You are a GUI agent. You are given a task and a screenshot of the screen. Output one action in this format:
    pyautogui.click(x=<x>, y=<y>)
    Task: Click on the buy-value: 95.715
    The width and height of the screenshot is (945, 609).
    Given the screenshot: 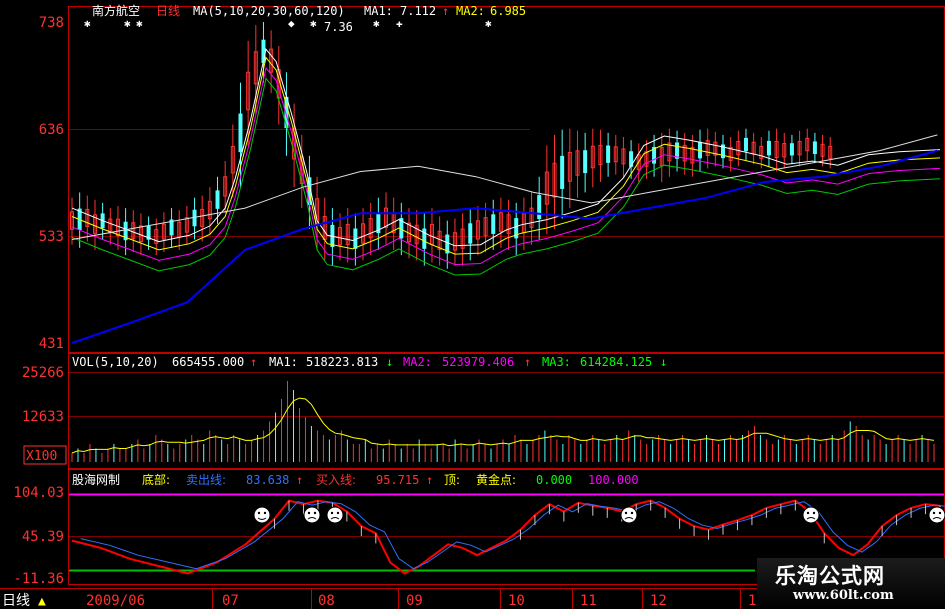 What is the action you would take?
    pyautogui.click(x=397, y=480)
    